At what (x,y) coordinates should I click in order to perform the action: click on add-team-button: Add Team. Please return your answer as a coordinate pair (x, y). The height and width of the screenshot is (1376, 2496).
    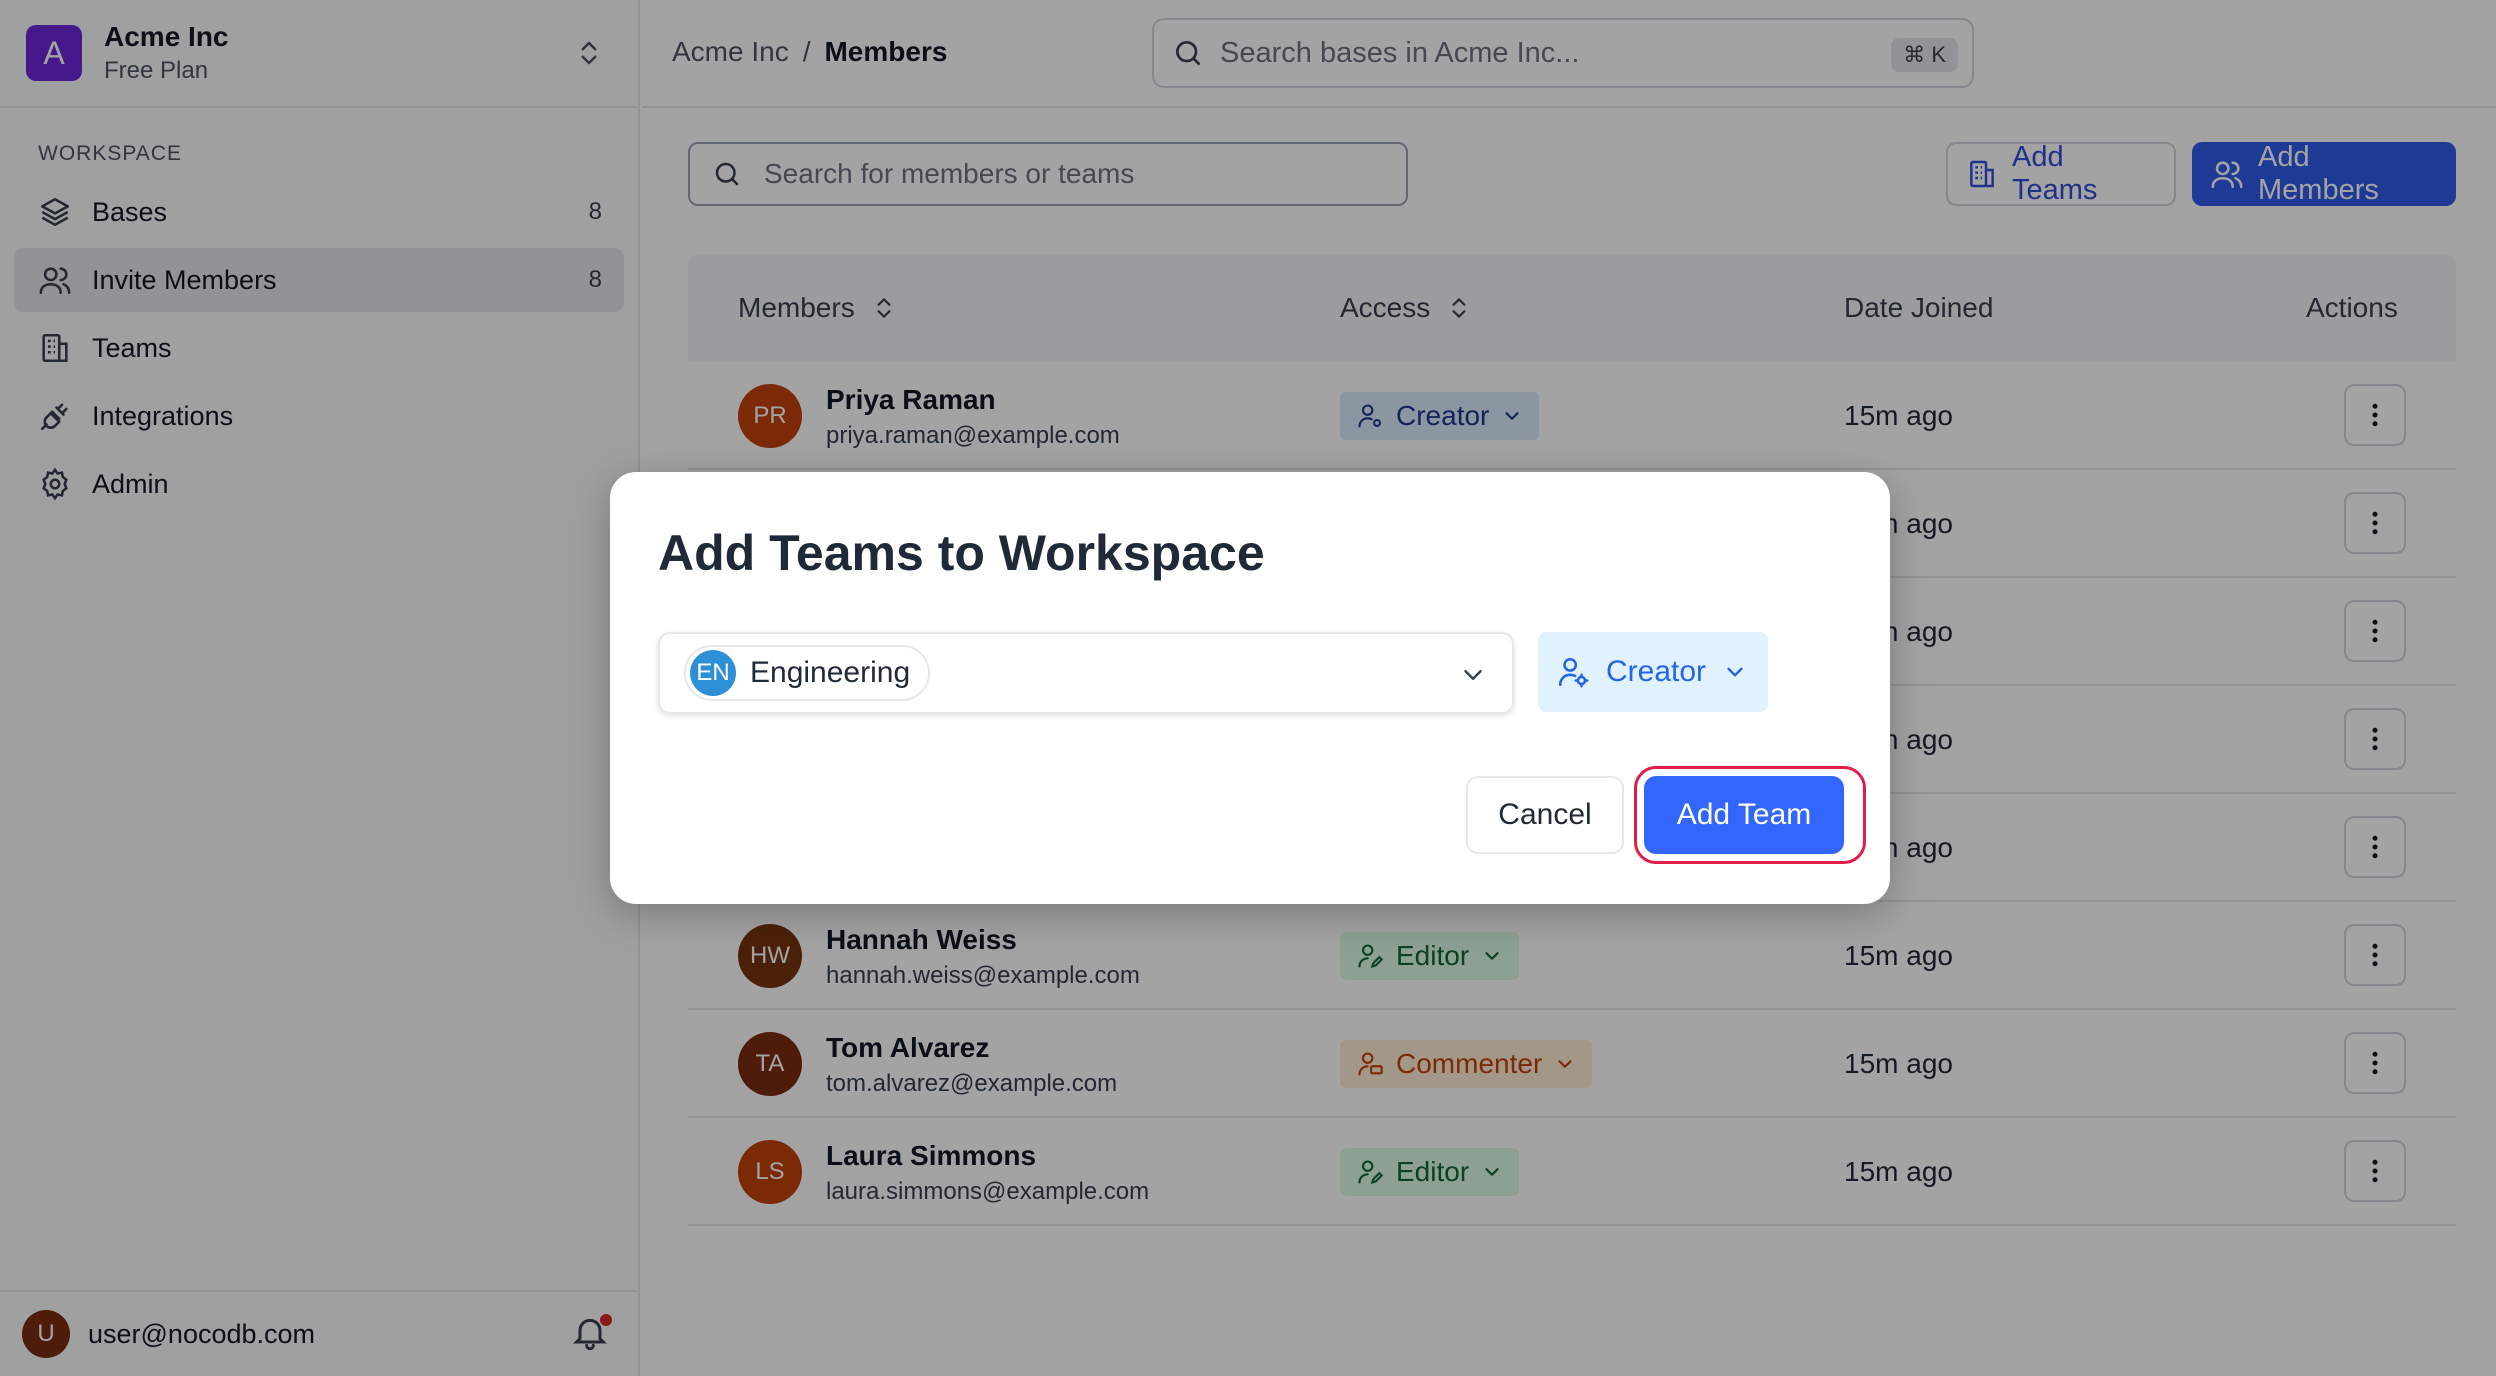
    Looking at the image, I should click on (1744, 815).